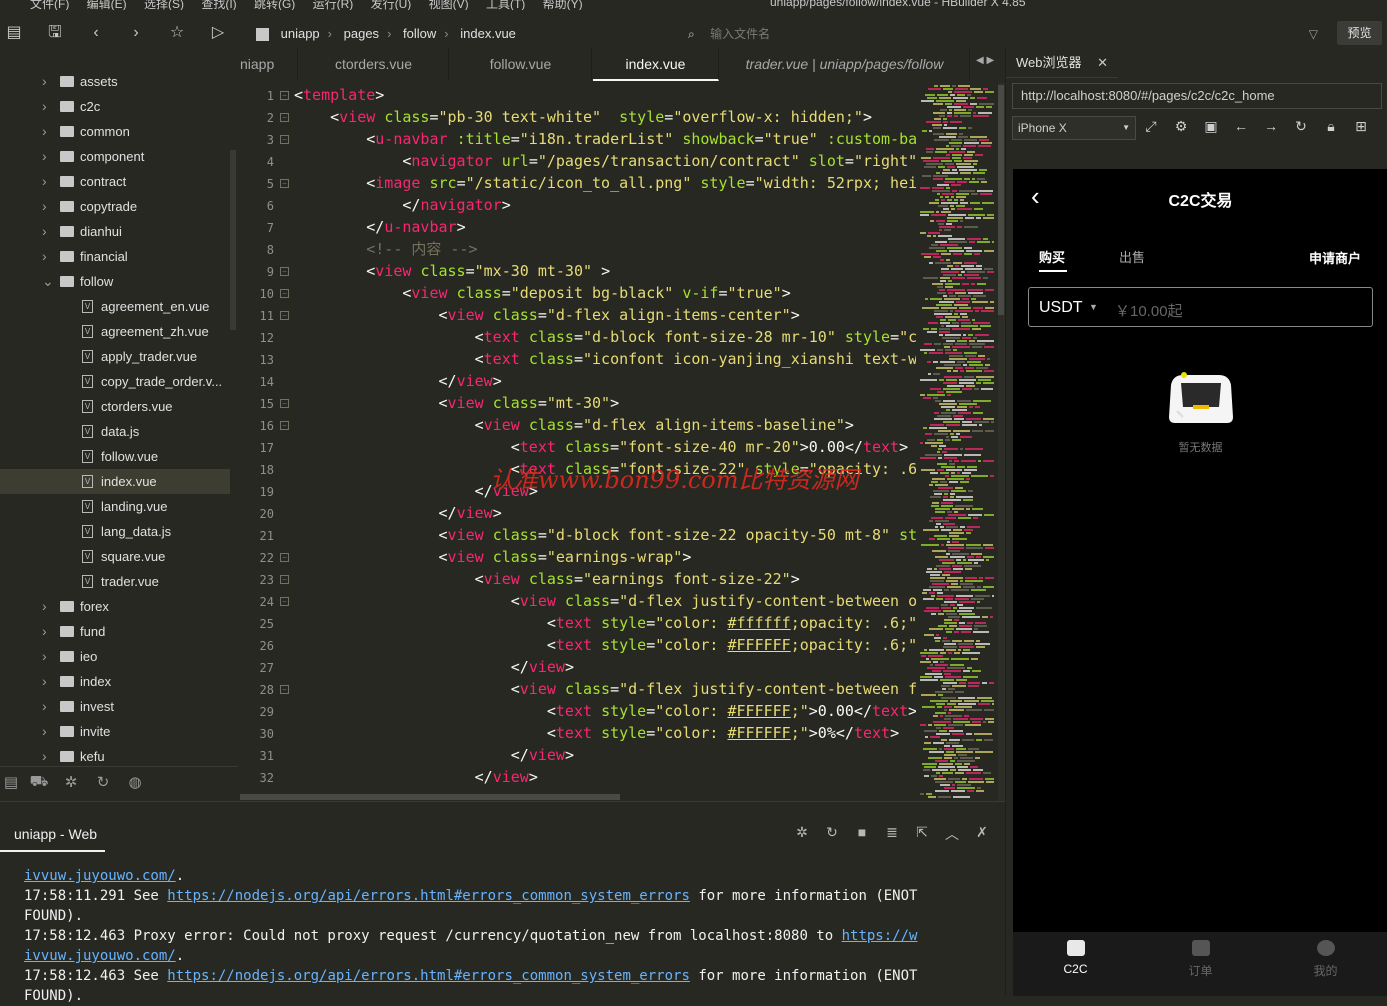 This screenshot has width=1387, height=1006. Describe the element at coordinates (1008, 34) in the screenshot. I see `file-search: ⌕ 输入文件名 ▽` at that location.